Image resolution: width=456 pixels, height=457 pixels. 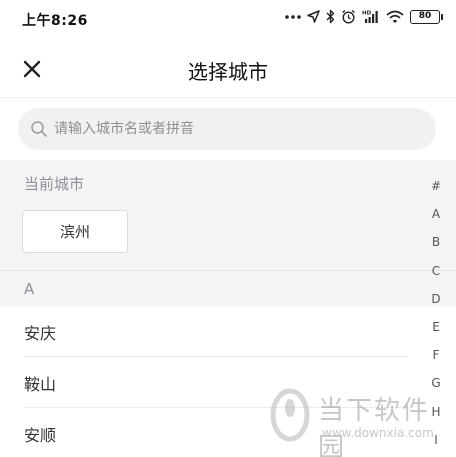 What do you see at coordinates (436, 242) in the screenshot?
I see `index-letter-b: B` at bounding box center [436, 242].